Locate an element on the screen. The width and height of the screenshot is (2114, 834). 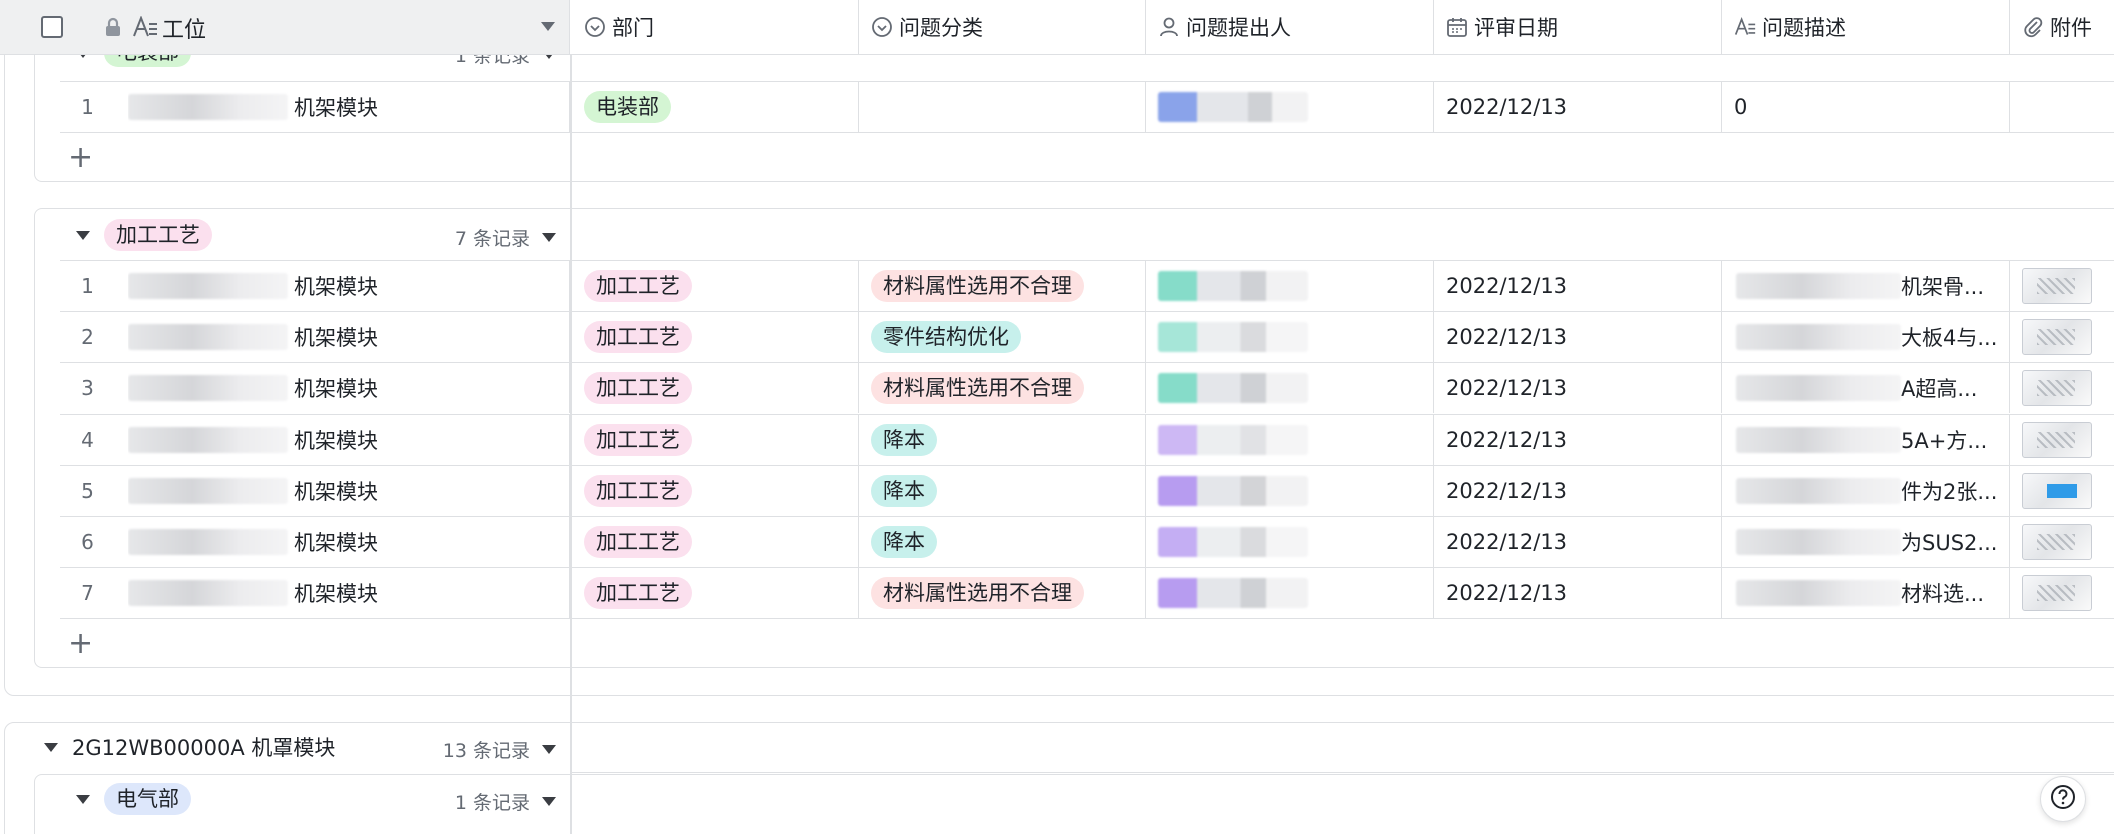
group-count: 1 条记录 is located at coordinates (505, 801).